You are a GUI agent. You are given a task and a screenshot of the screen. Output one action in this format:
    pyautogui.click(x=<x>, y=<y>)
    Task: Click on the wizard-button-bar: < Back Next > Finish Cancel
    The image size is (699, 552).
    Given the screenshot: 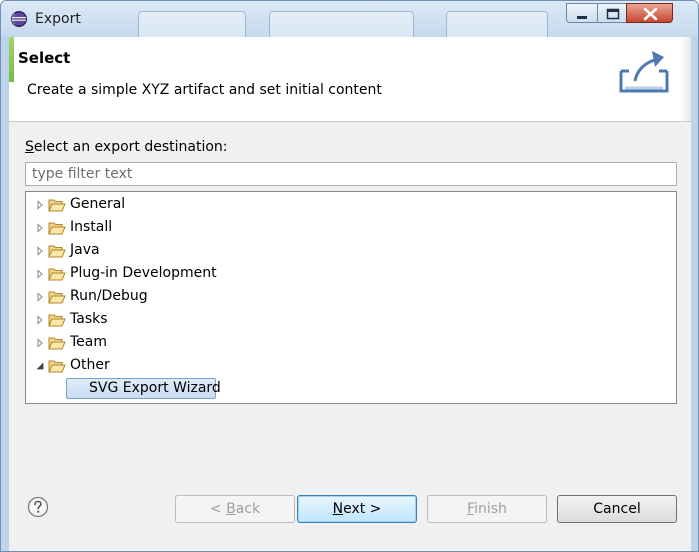 What is the action you would take?
    pyautogui.click(x=350, y=515)
    